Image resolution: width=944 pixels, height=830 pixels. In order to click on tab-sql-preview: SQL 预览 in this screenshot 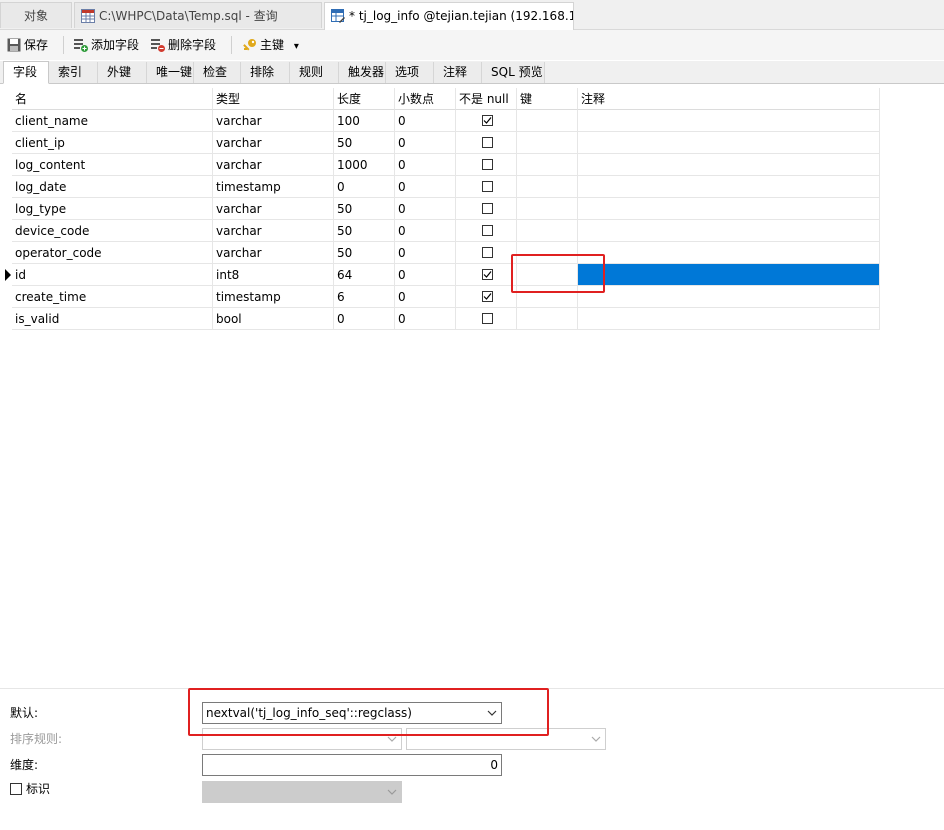, I will do `click(513, 72)`.